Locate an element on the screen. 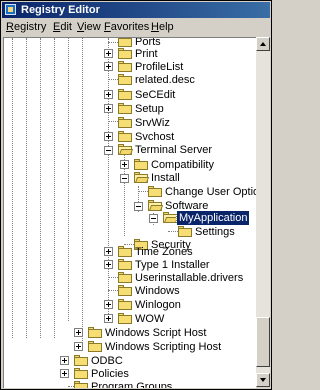 The image size is (320, 390). arrow-down-icon is located at coordinates (263, 380).